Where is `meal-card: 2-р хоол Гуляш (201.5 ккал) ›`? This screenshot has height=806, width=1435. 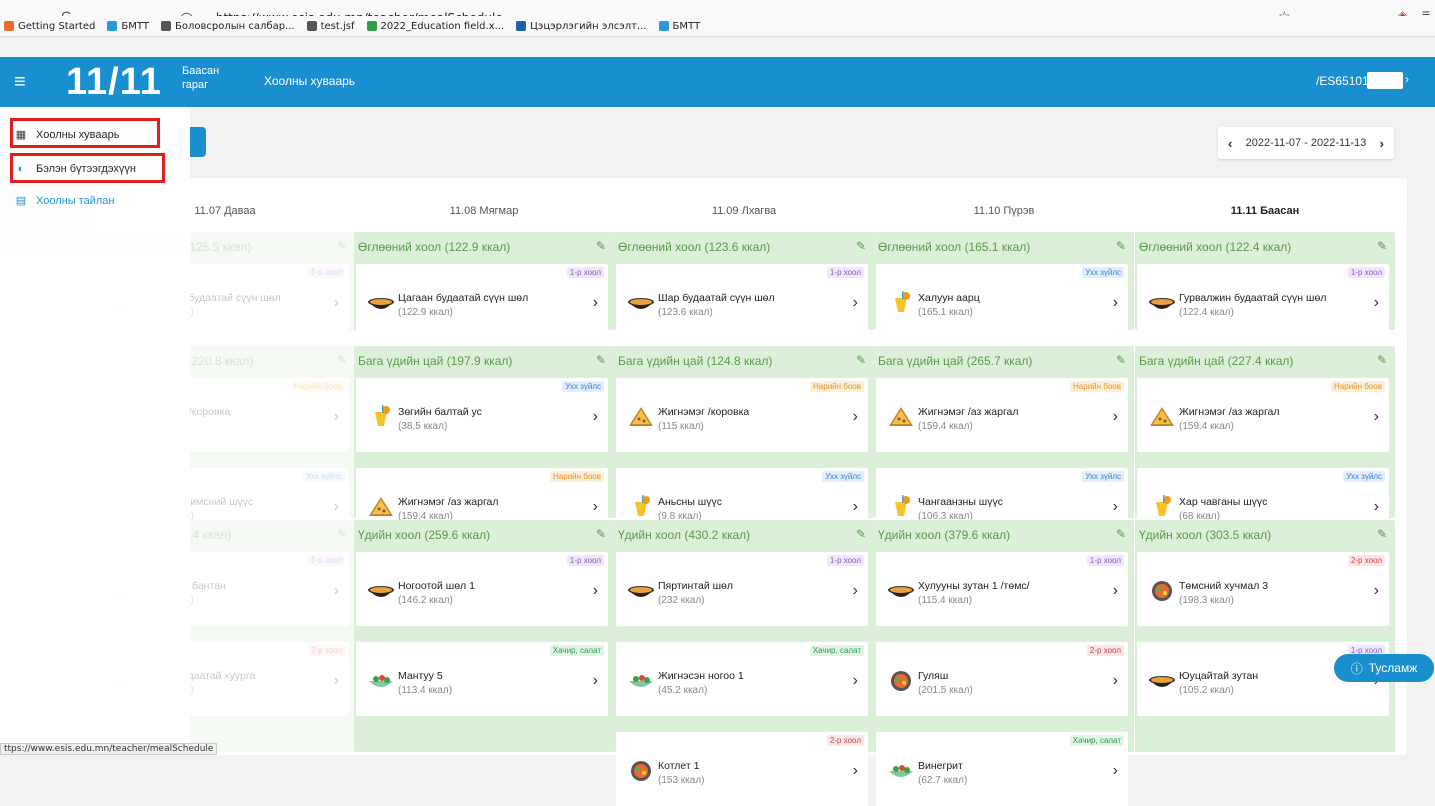
meal-card: 2-р хоол Гуляш (201.5 ккал) › is located at coordinates (1002, 679).